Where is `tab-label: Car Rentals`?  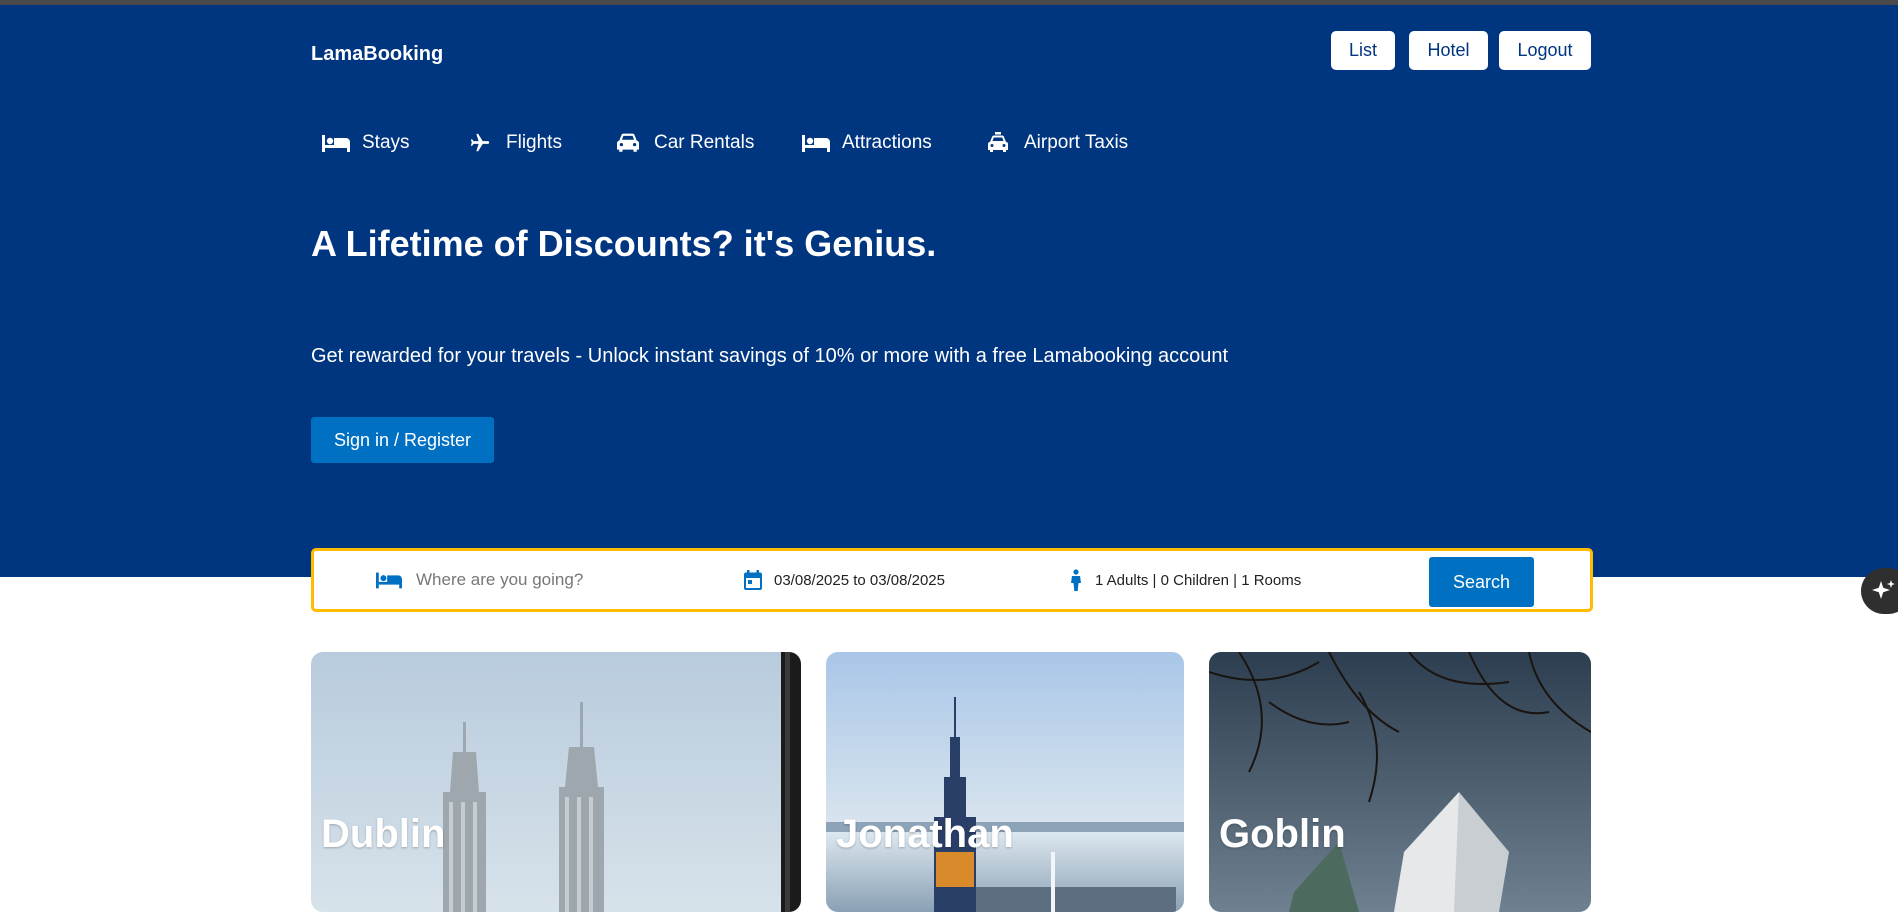
tab-label: Car Rentals is located at coordinates (704, 142).